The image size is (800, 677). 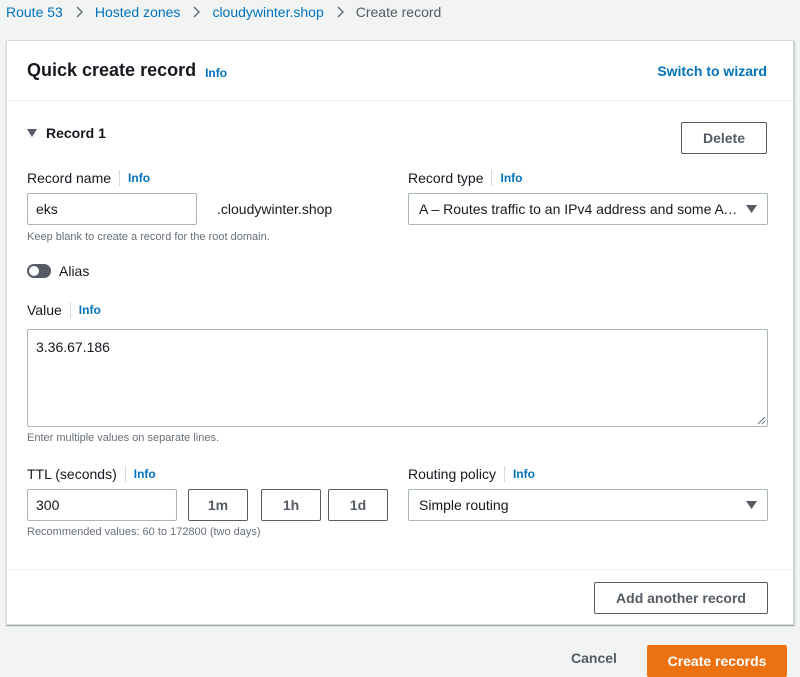 I want to click on toggle-knob, so click(x=34, y=271).